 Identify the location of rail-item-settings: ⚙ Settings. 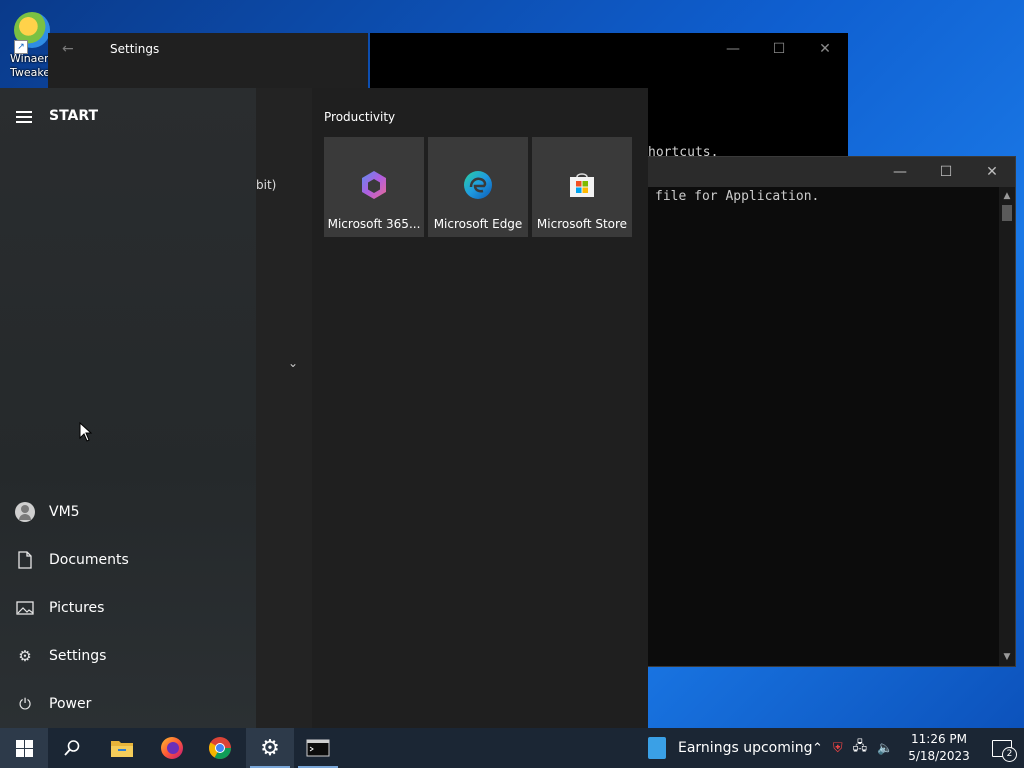
(128, 656).